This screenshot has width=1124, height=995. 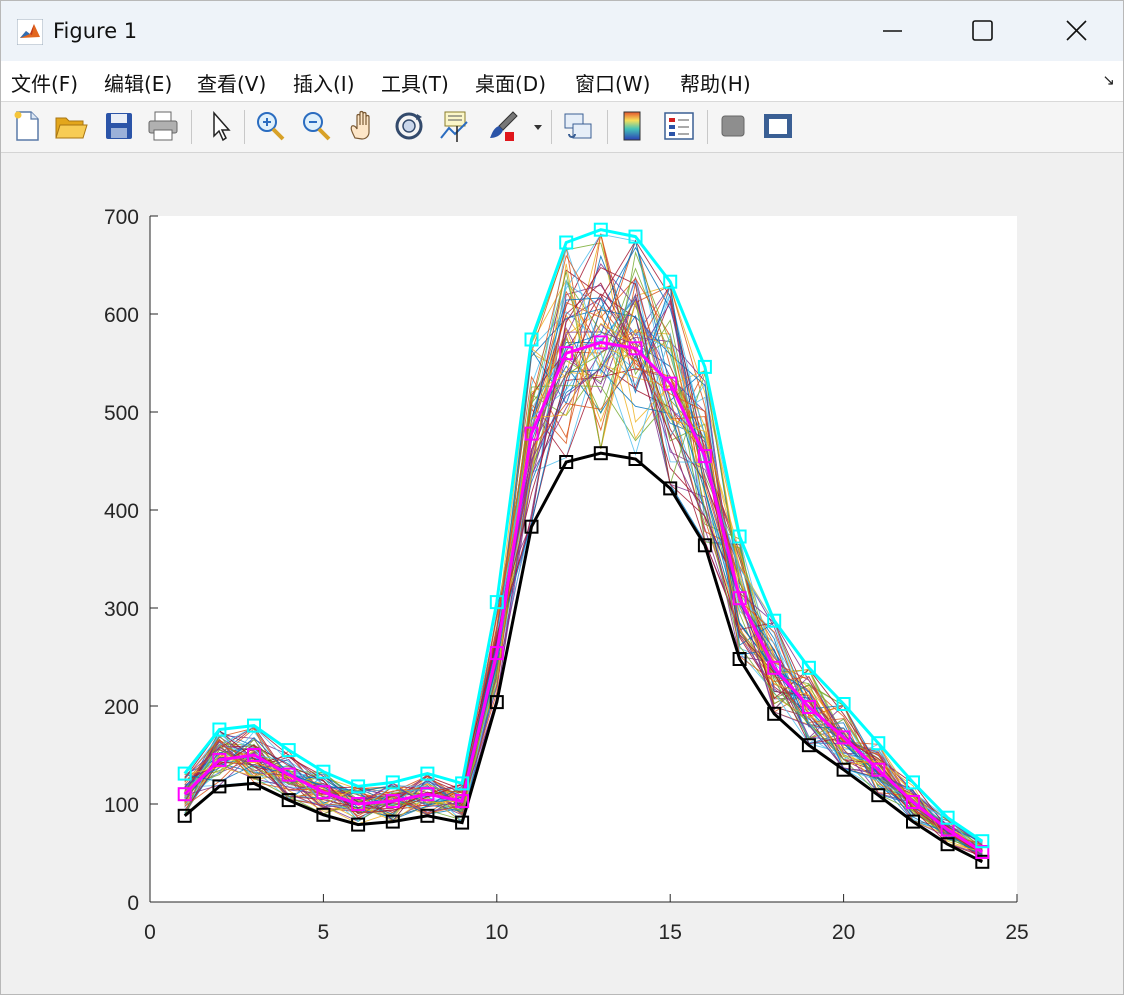 I want to click on close-button, so click(x=1076, y=31).